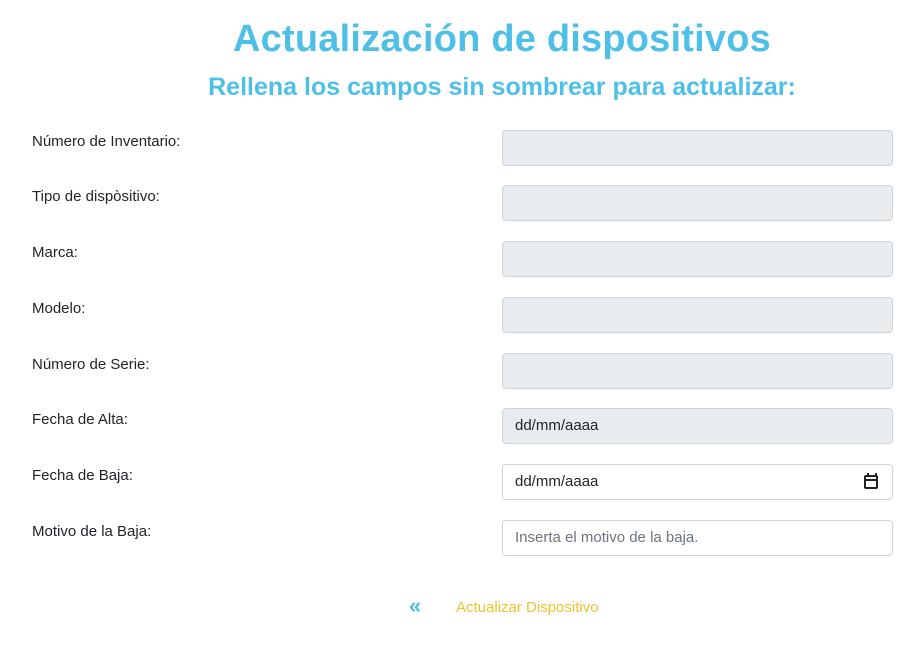 The image size is (919, 649). Describe the element at coordinates (697, 538) in the screenshot. I see `removal-reason-input: Inserta el motivo de la baja.` at that location.